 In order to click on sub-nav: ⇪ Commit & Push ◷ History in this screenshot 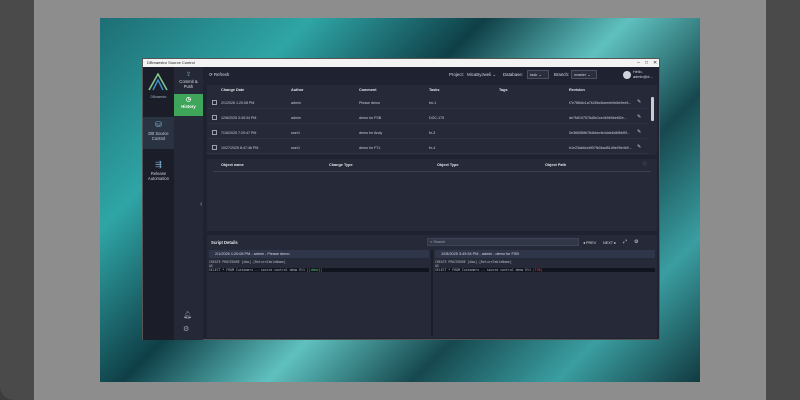, I will do `click(188, 203)`.